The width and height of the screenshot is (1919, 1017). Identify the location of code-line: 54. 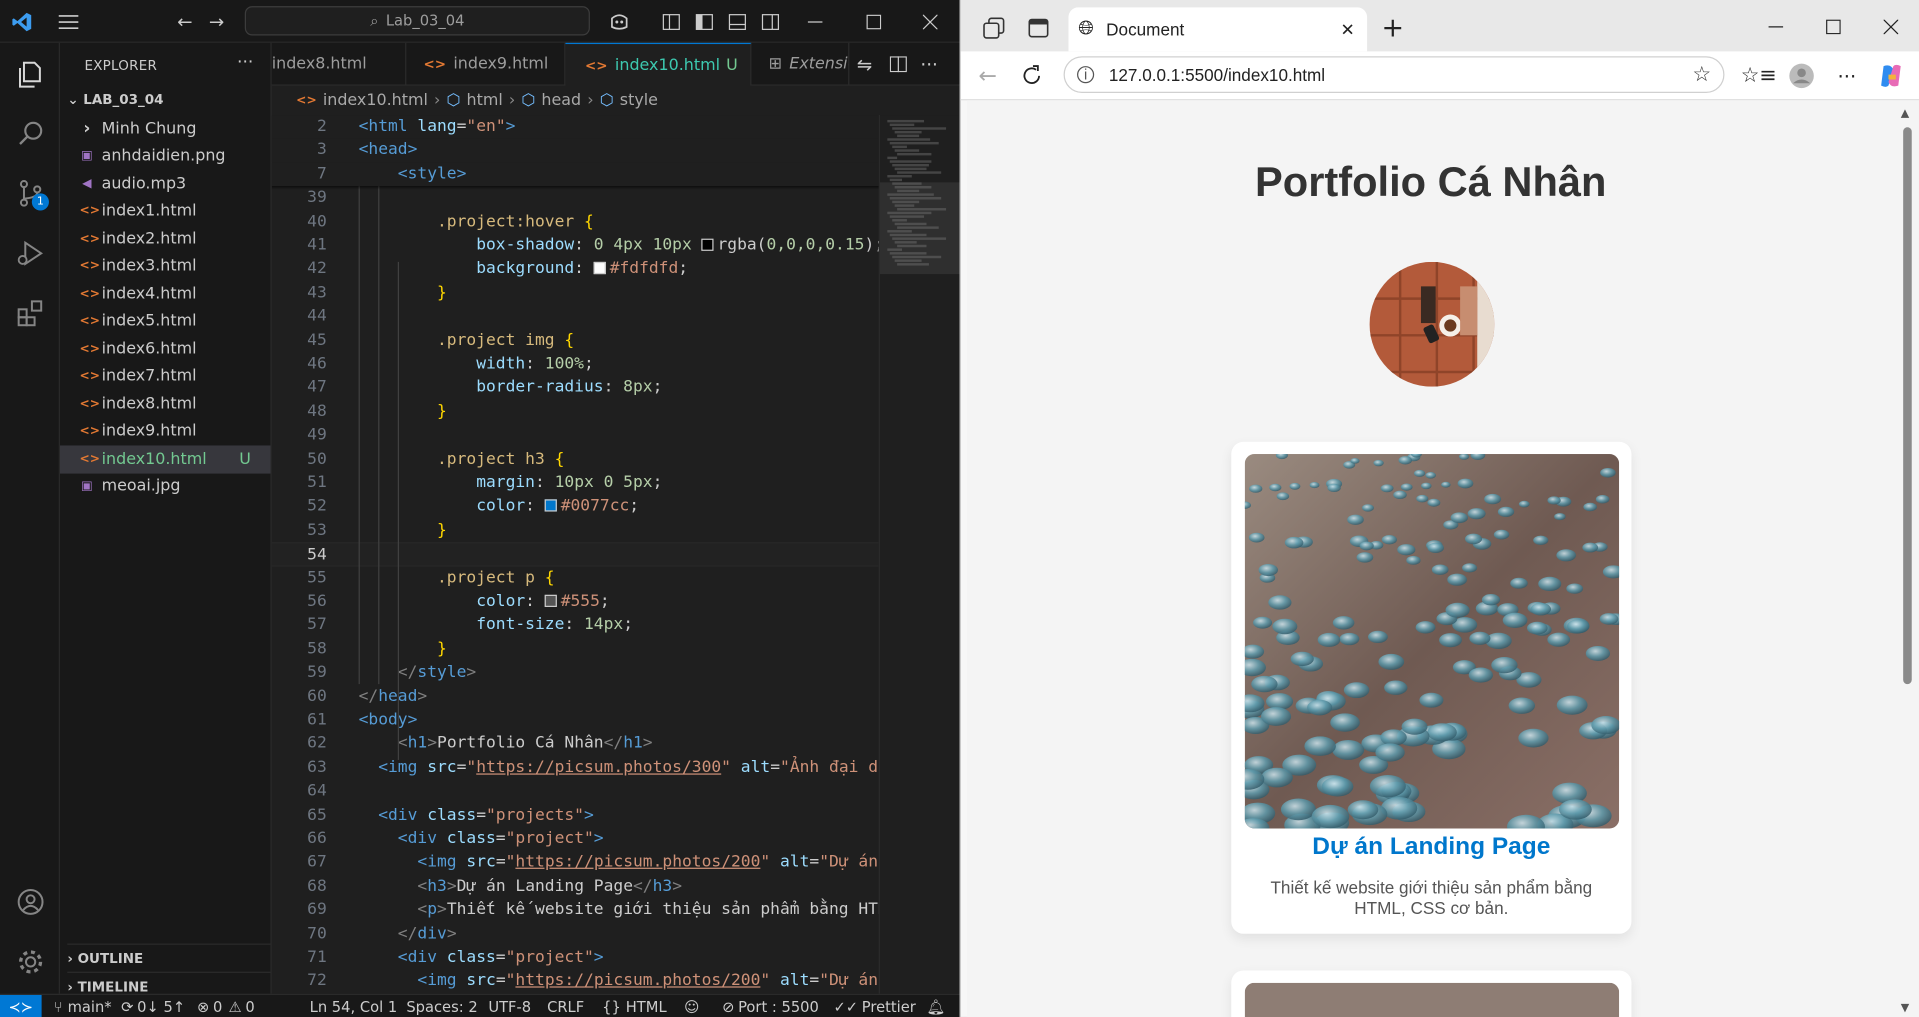
(575, 554).